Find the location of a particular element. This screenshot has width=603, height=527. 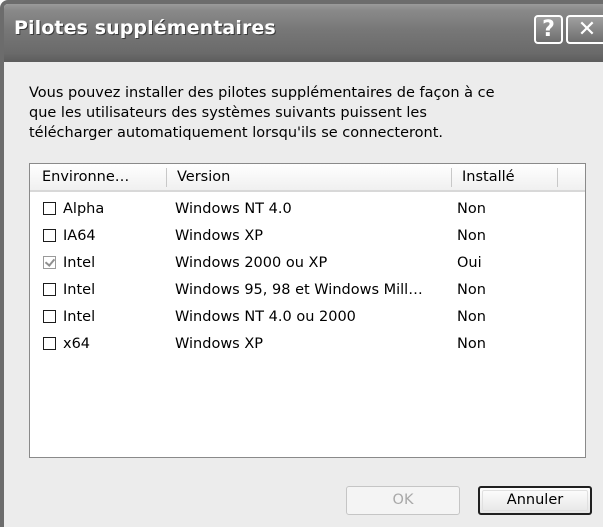

table-row: x64 Windows XP Non is located at coordinates (307, 345).